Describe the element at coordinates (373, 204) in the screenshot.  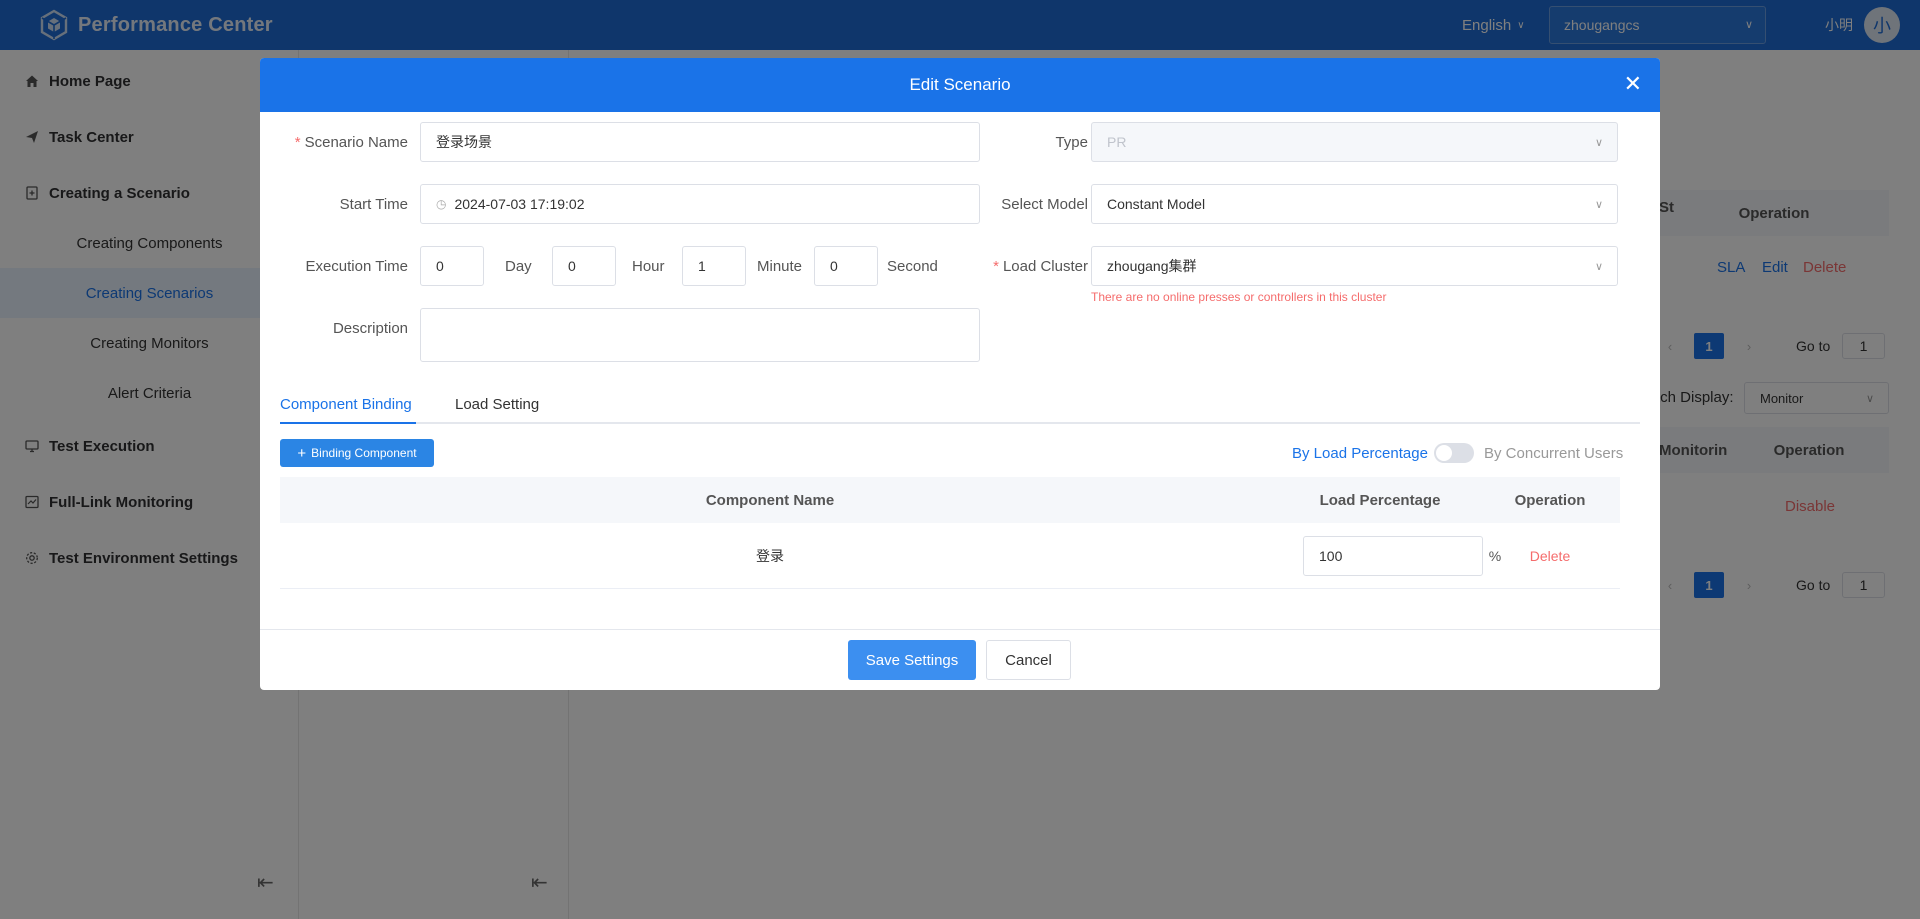
I see `start-time-label: Start Time` at that location.